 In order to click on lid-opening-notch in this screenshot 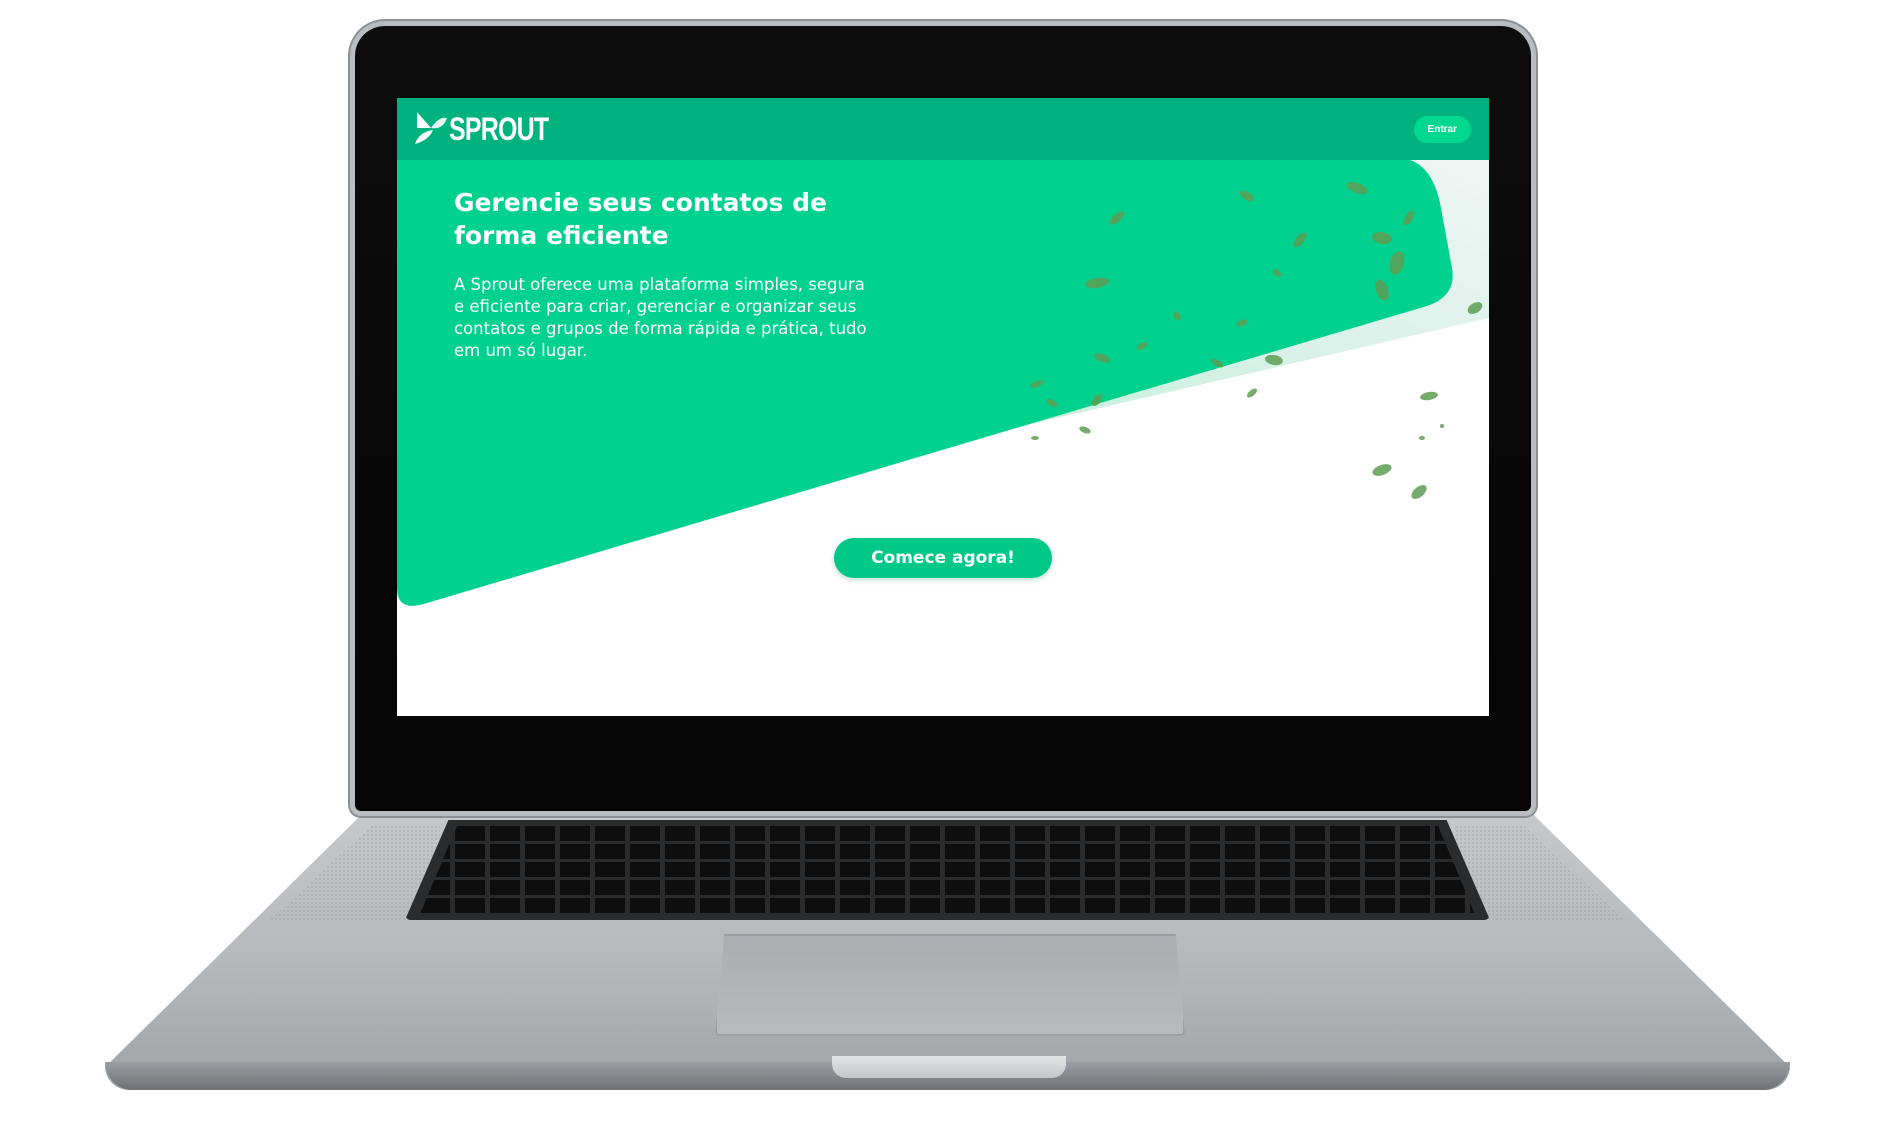, I will do `click(949, 1067)`.